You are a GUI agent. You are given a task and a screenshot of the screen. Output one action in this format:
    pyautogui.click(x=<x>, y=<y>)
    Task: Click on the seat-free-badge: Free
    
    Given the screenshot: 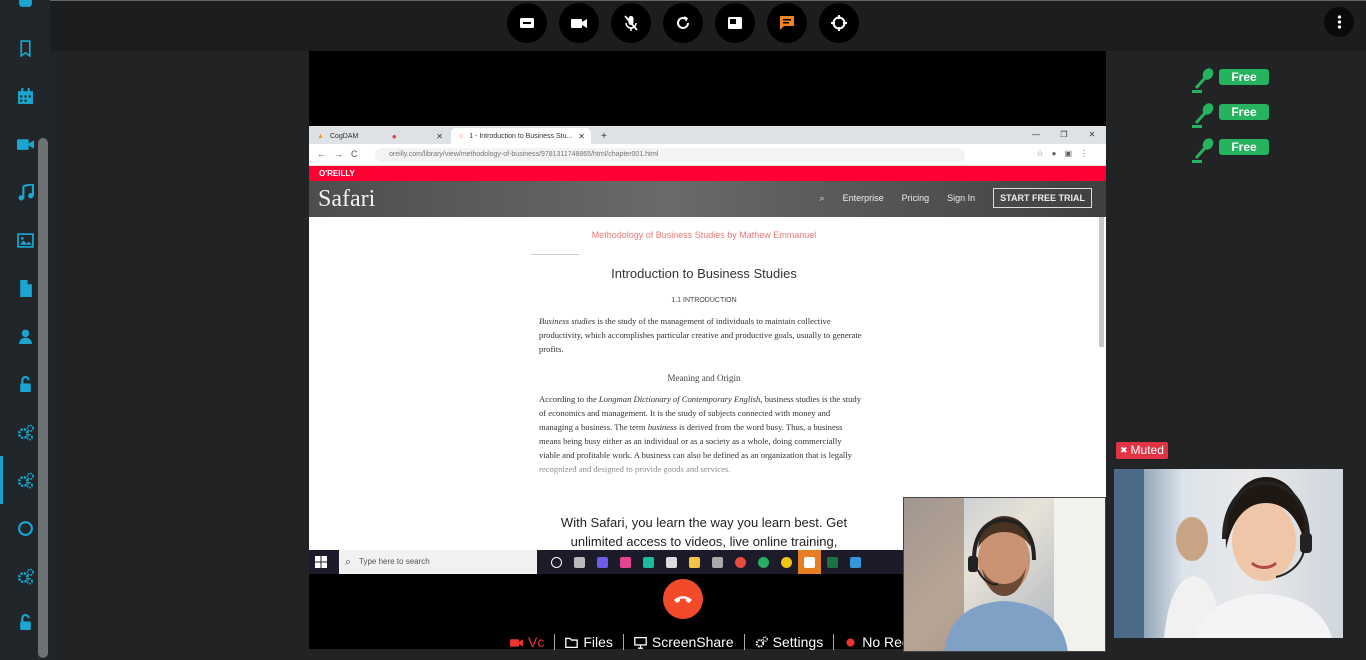 What is the action you would take?
    pyautogui.click(x=1244, y=112)
    